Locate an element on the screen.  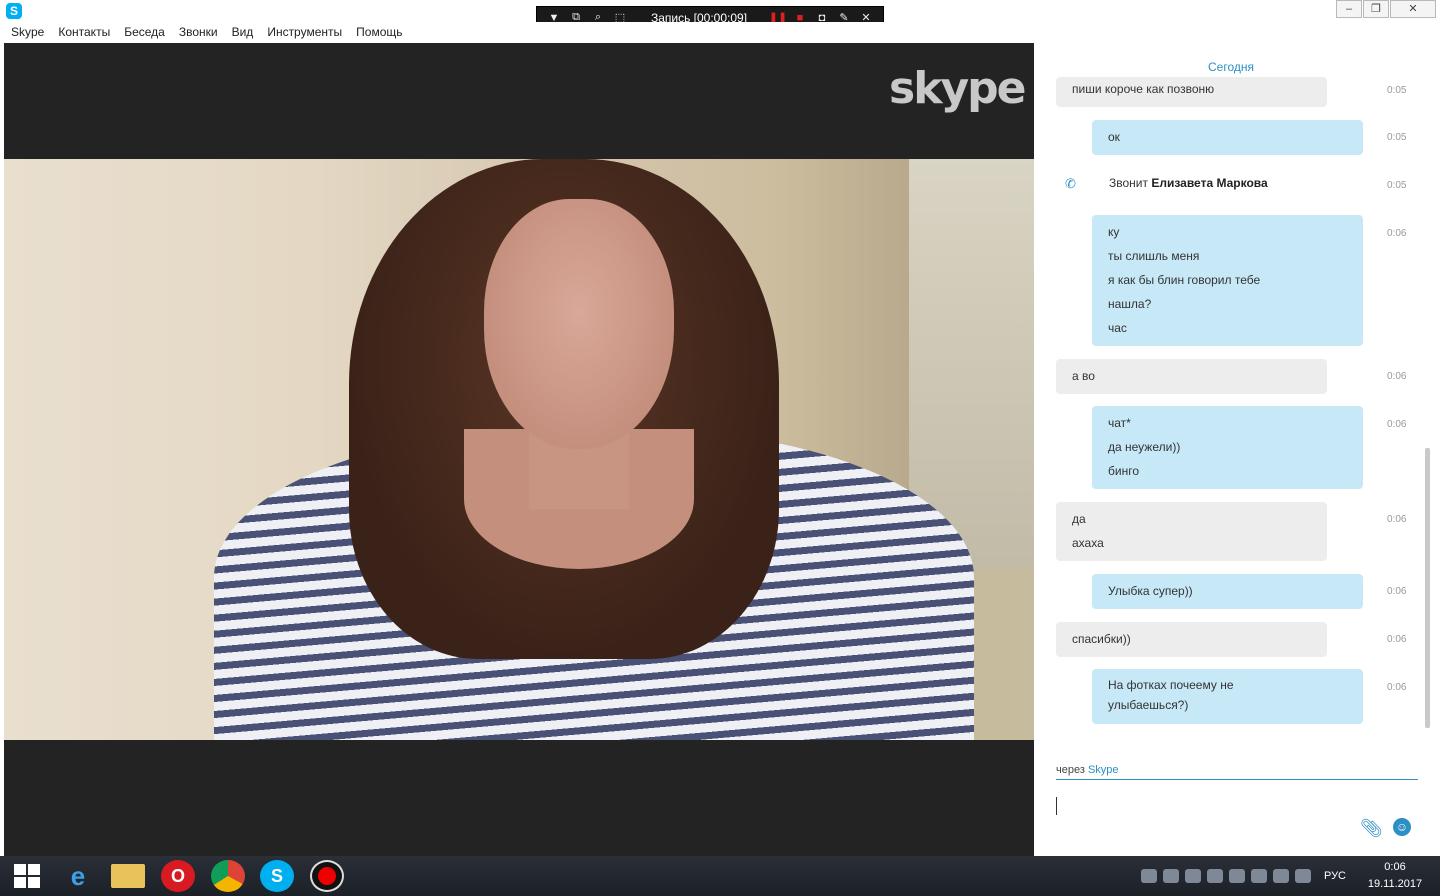
message-incoming: да ахаха is located at coordinates (1191, 531).